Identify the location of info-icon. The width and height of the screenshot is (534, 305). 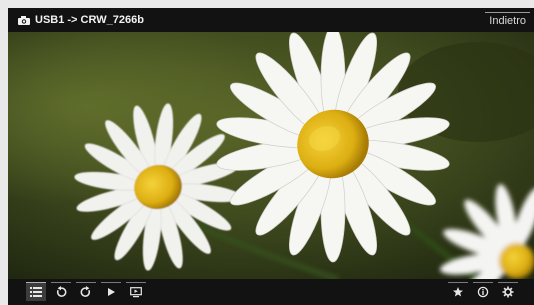
(483, 292).